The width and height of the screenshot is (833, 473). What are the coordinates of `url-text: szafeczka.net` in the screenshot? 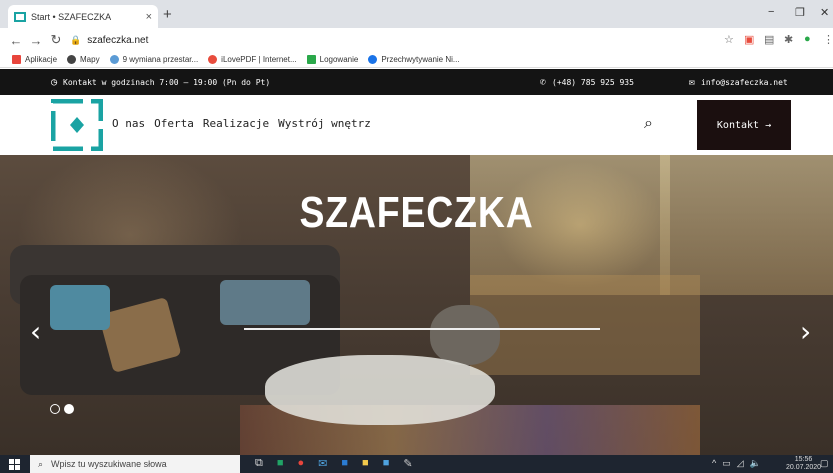 It's located at (118, 40).